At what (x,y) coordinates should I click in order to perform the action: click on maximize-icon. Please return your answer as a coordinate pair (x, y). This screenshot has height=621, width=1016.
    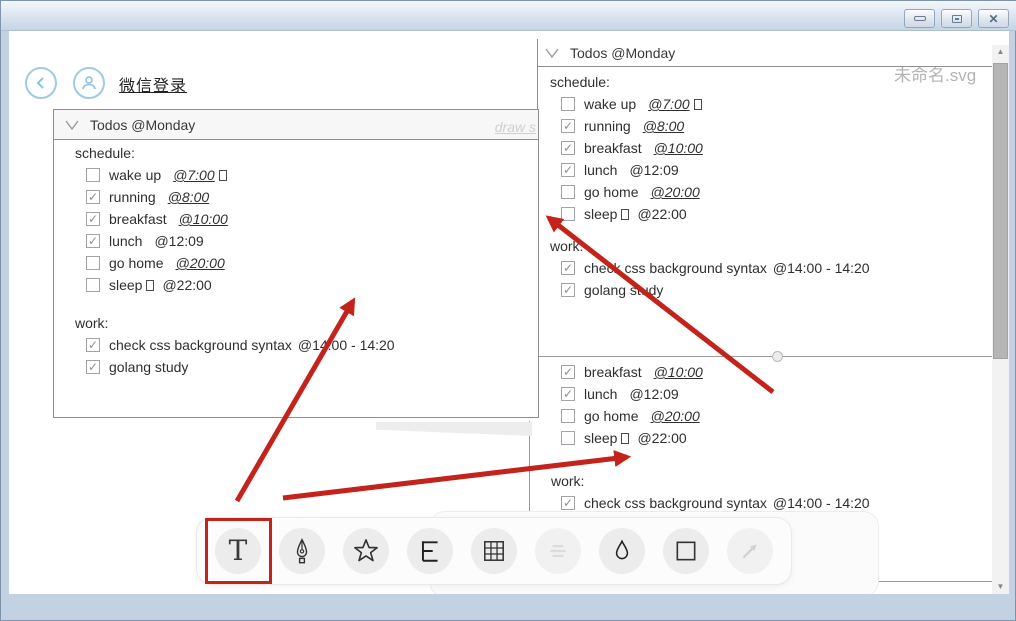
    Looking at the image, I should click on (956, 18).